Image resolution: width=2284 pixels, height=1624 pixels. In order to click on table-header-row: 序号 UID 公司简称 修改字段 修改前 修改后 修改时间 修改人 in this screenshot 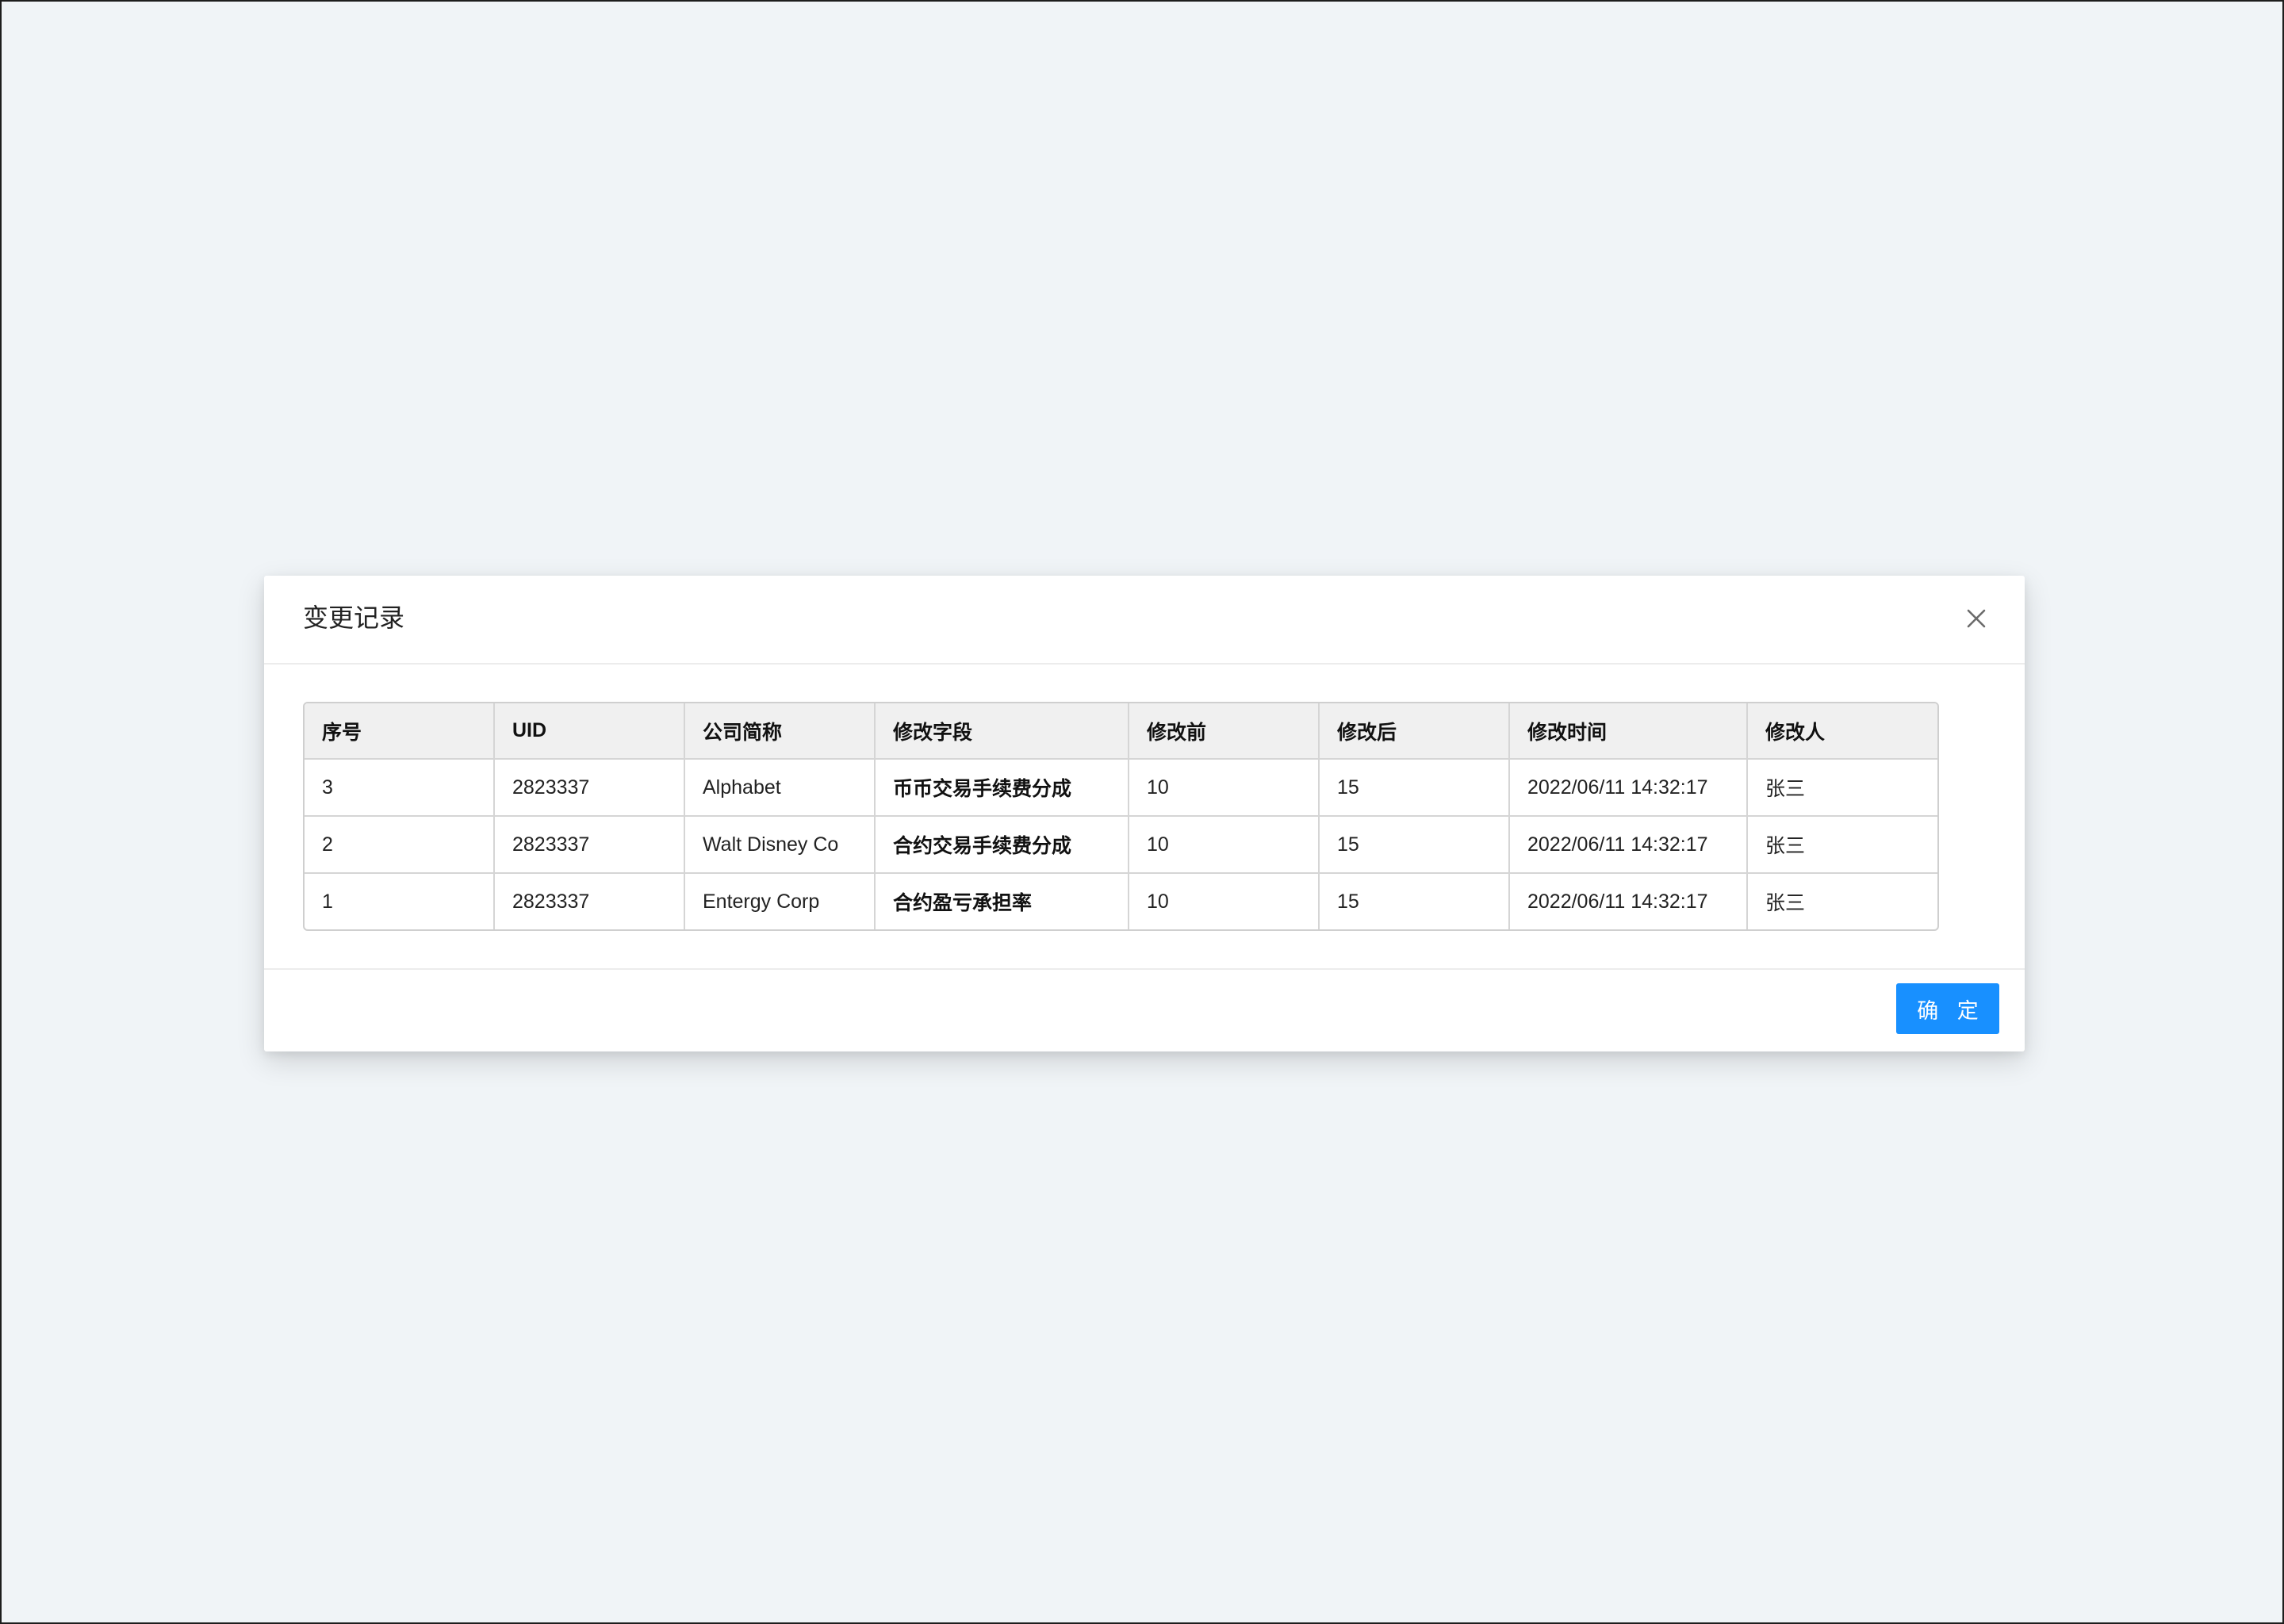, I will do `click(1121, 731)`.